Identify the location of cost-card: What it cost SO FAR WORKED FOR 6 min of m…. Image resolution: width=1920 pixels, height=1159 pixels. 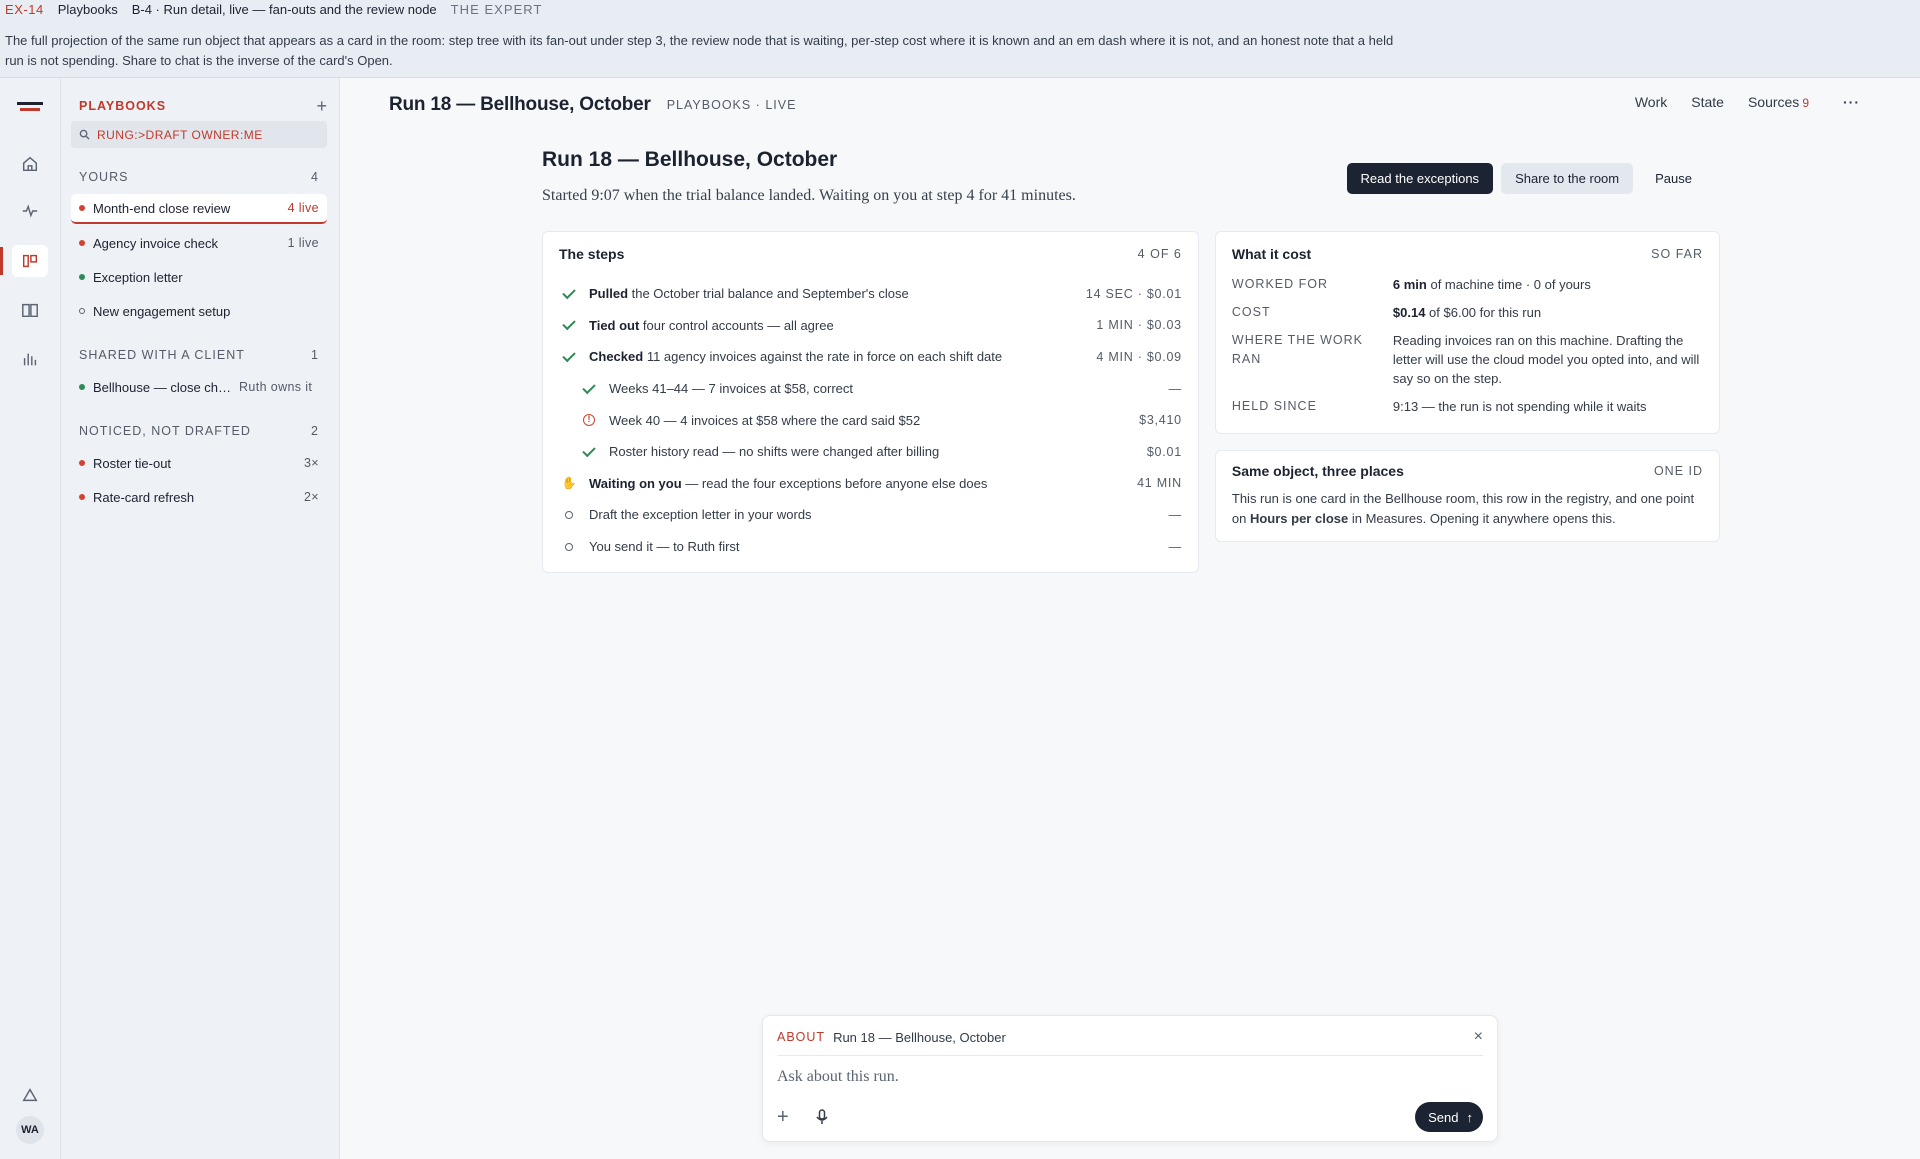
(1467, 332).